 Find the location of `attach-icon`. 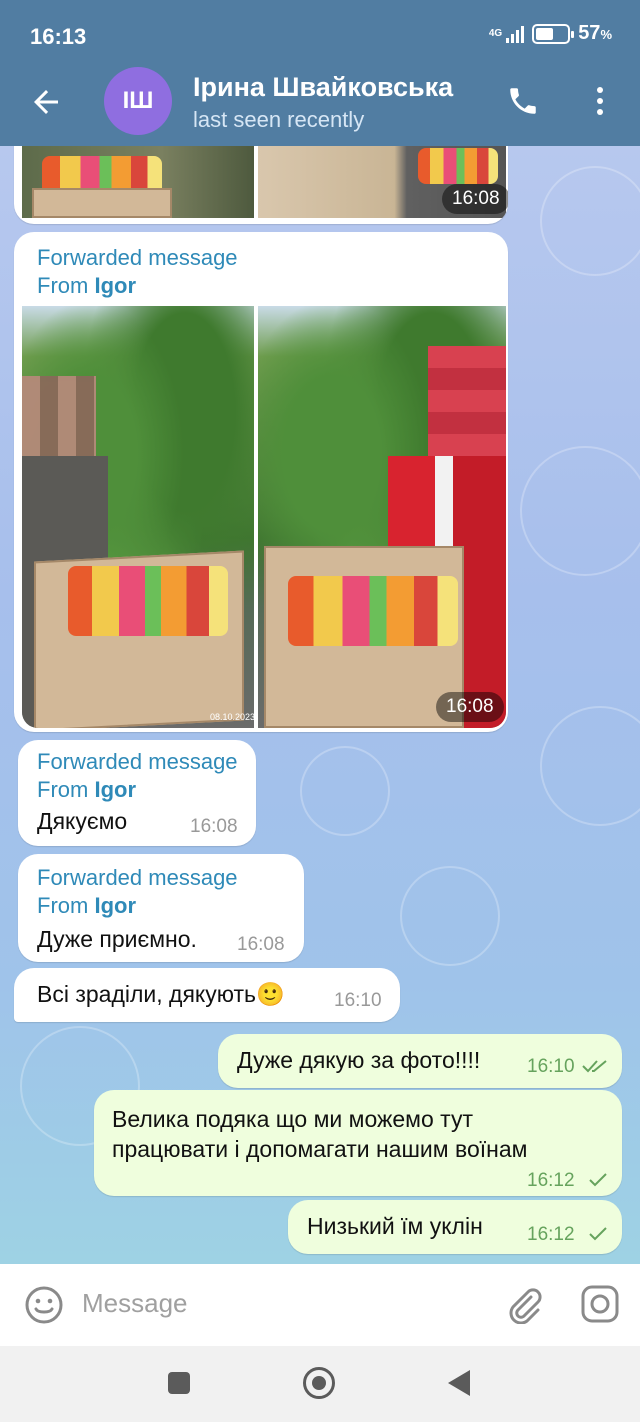

attach-icon is located at coordinates (524, 1304).